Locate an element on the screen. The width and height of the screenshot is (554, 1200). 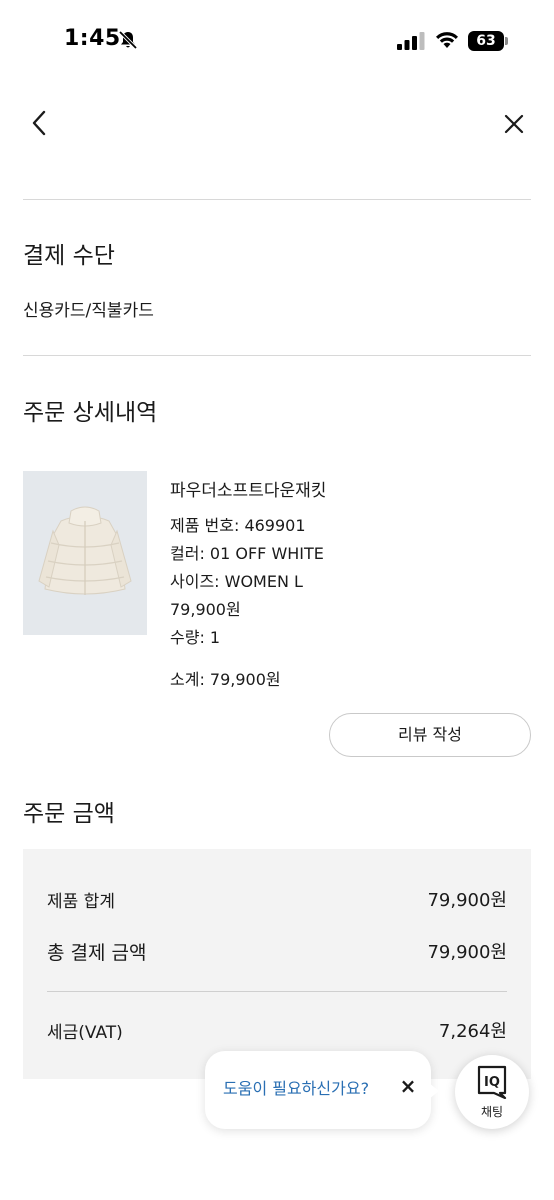
chevron-left-icon is located at coordinates (40, 123).